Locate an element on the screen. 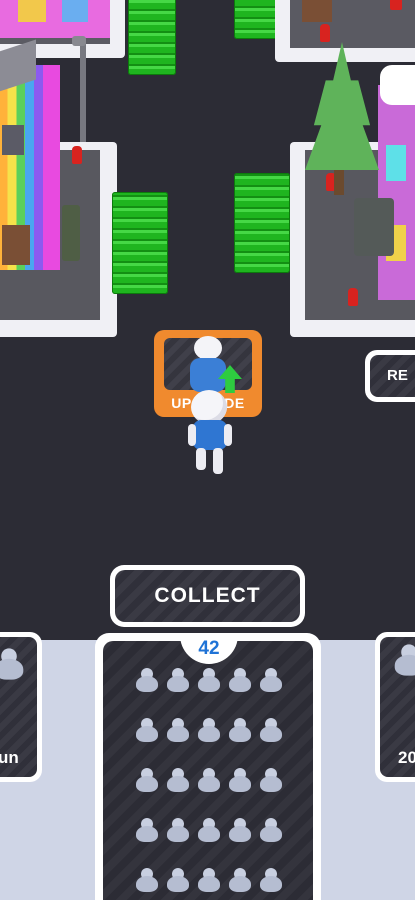 Image resolution: width=415 pixels, height=900 pixels. collect-button: COLLECT is located at coordinates (207, 596).